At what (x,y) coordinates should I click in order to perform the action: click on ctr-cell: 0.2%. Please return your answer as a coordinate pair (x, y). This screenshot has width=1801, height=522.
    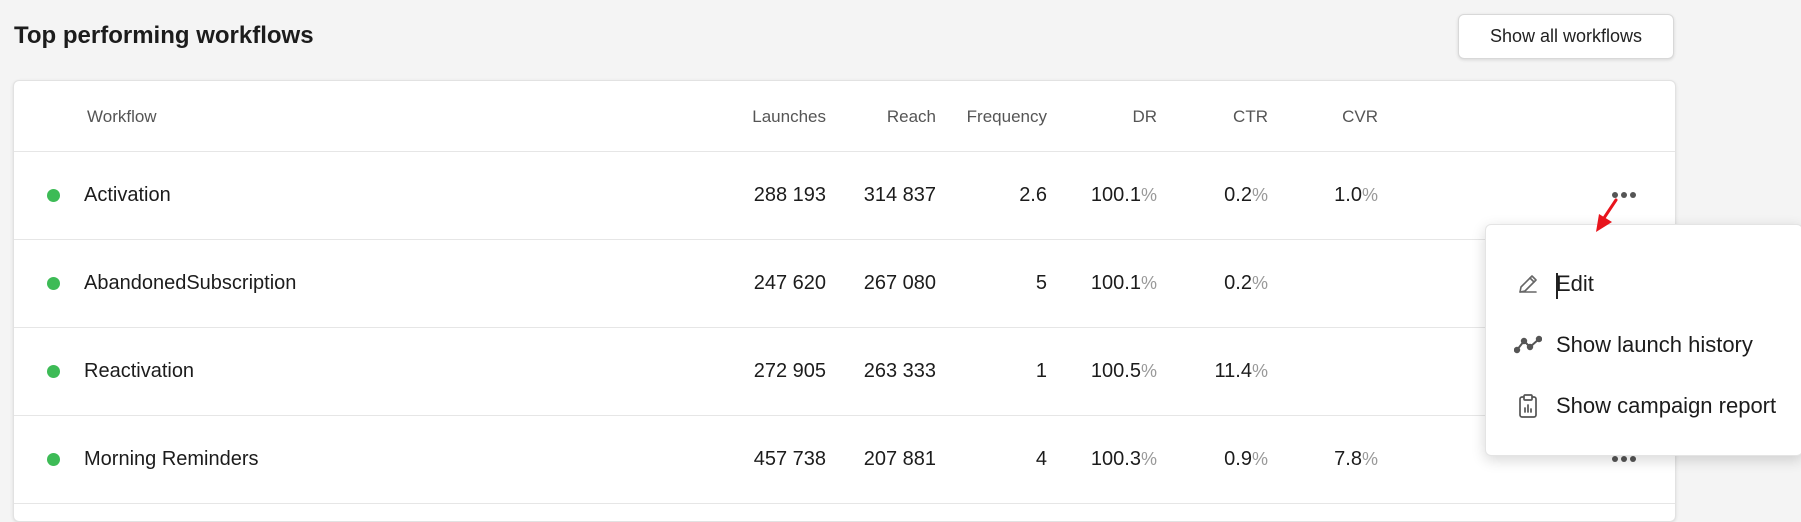
    Looking at the image, I should click on (1188, 283).